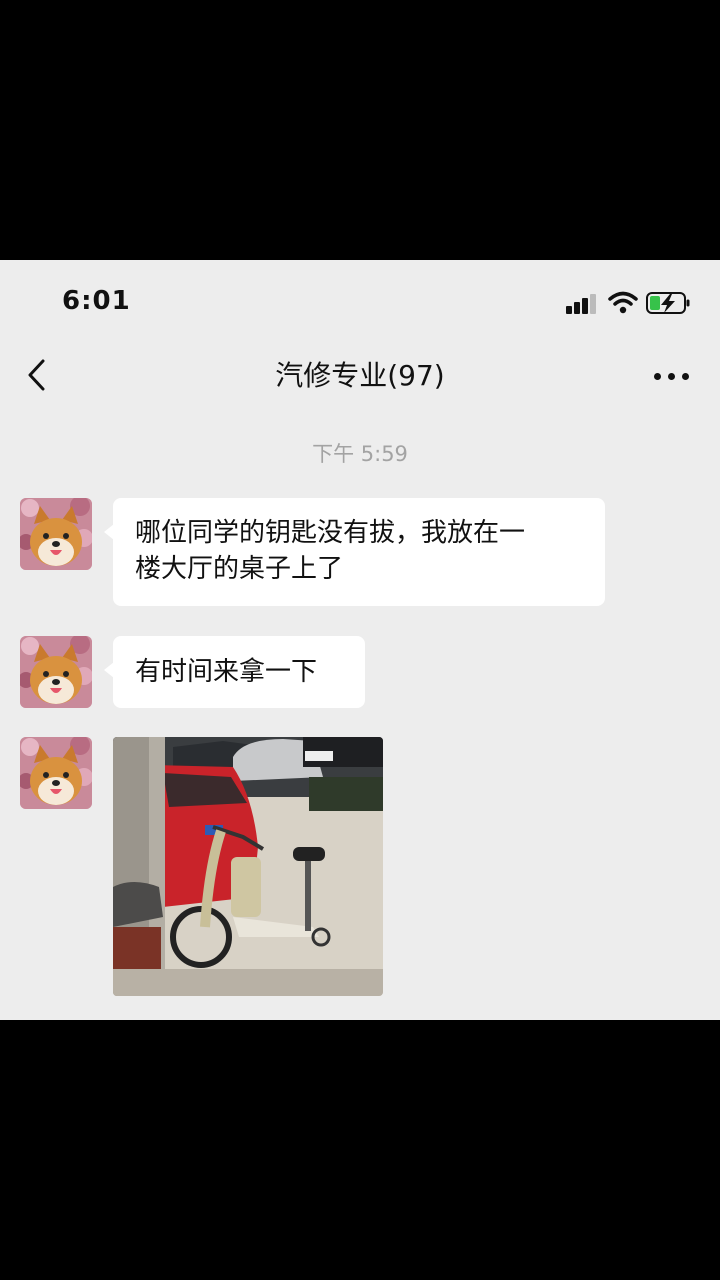  Describe the element at coordinates (360, 454) in the screenshot. I see `message-timestamp: 下午 5:59` at that location.